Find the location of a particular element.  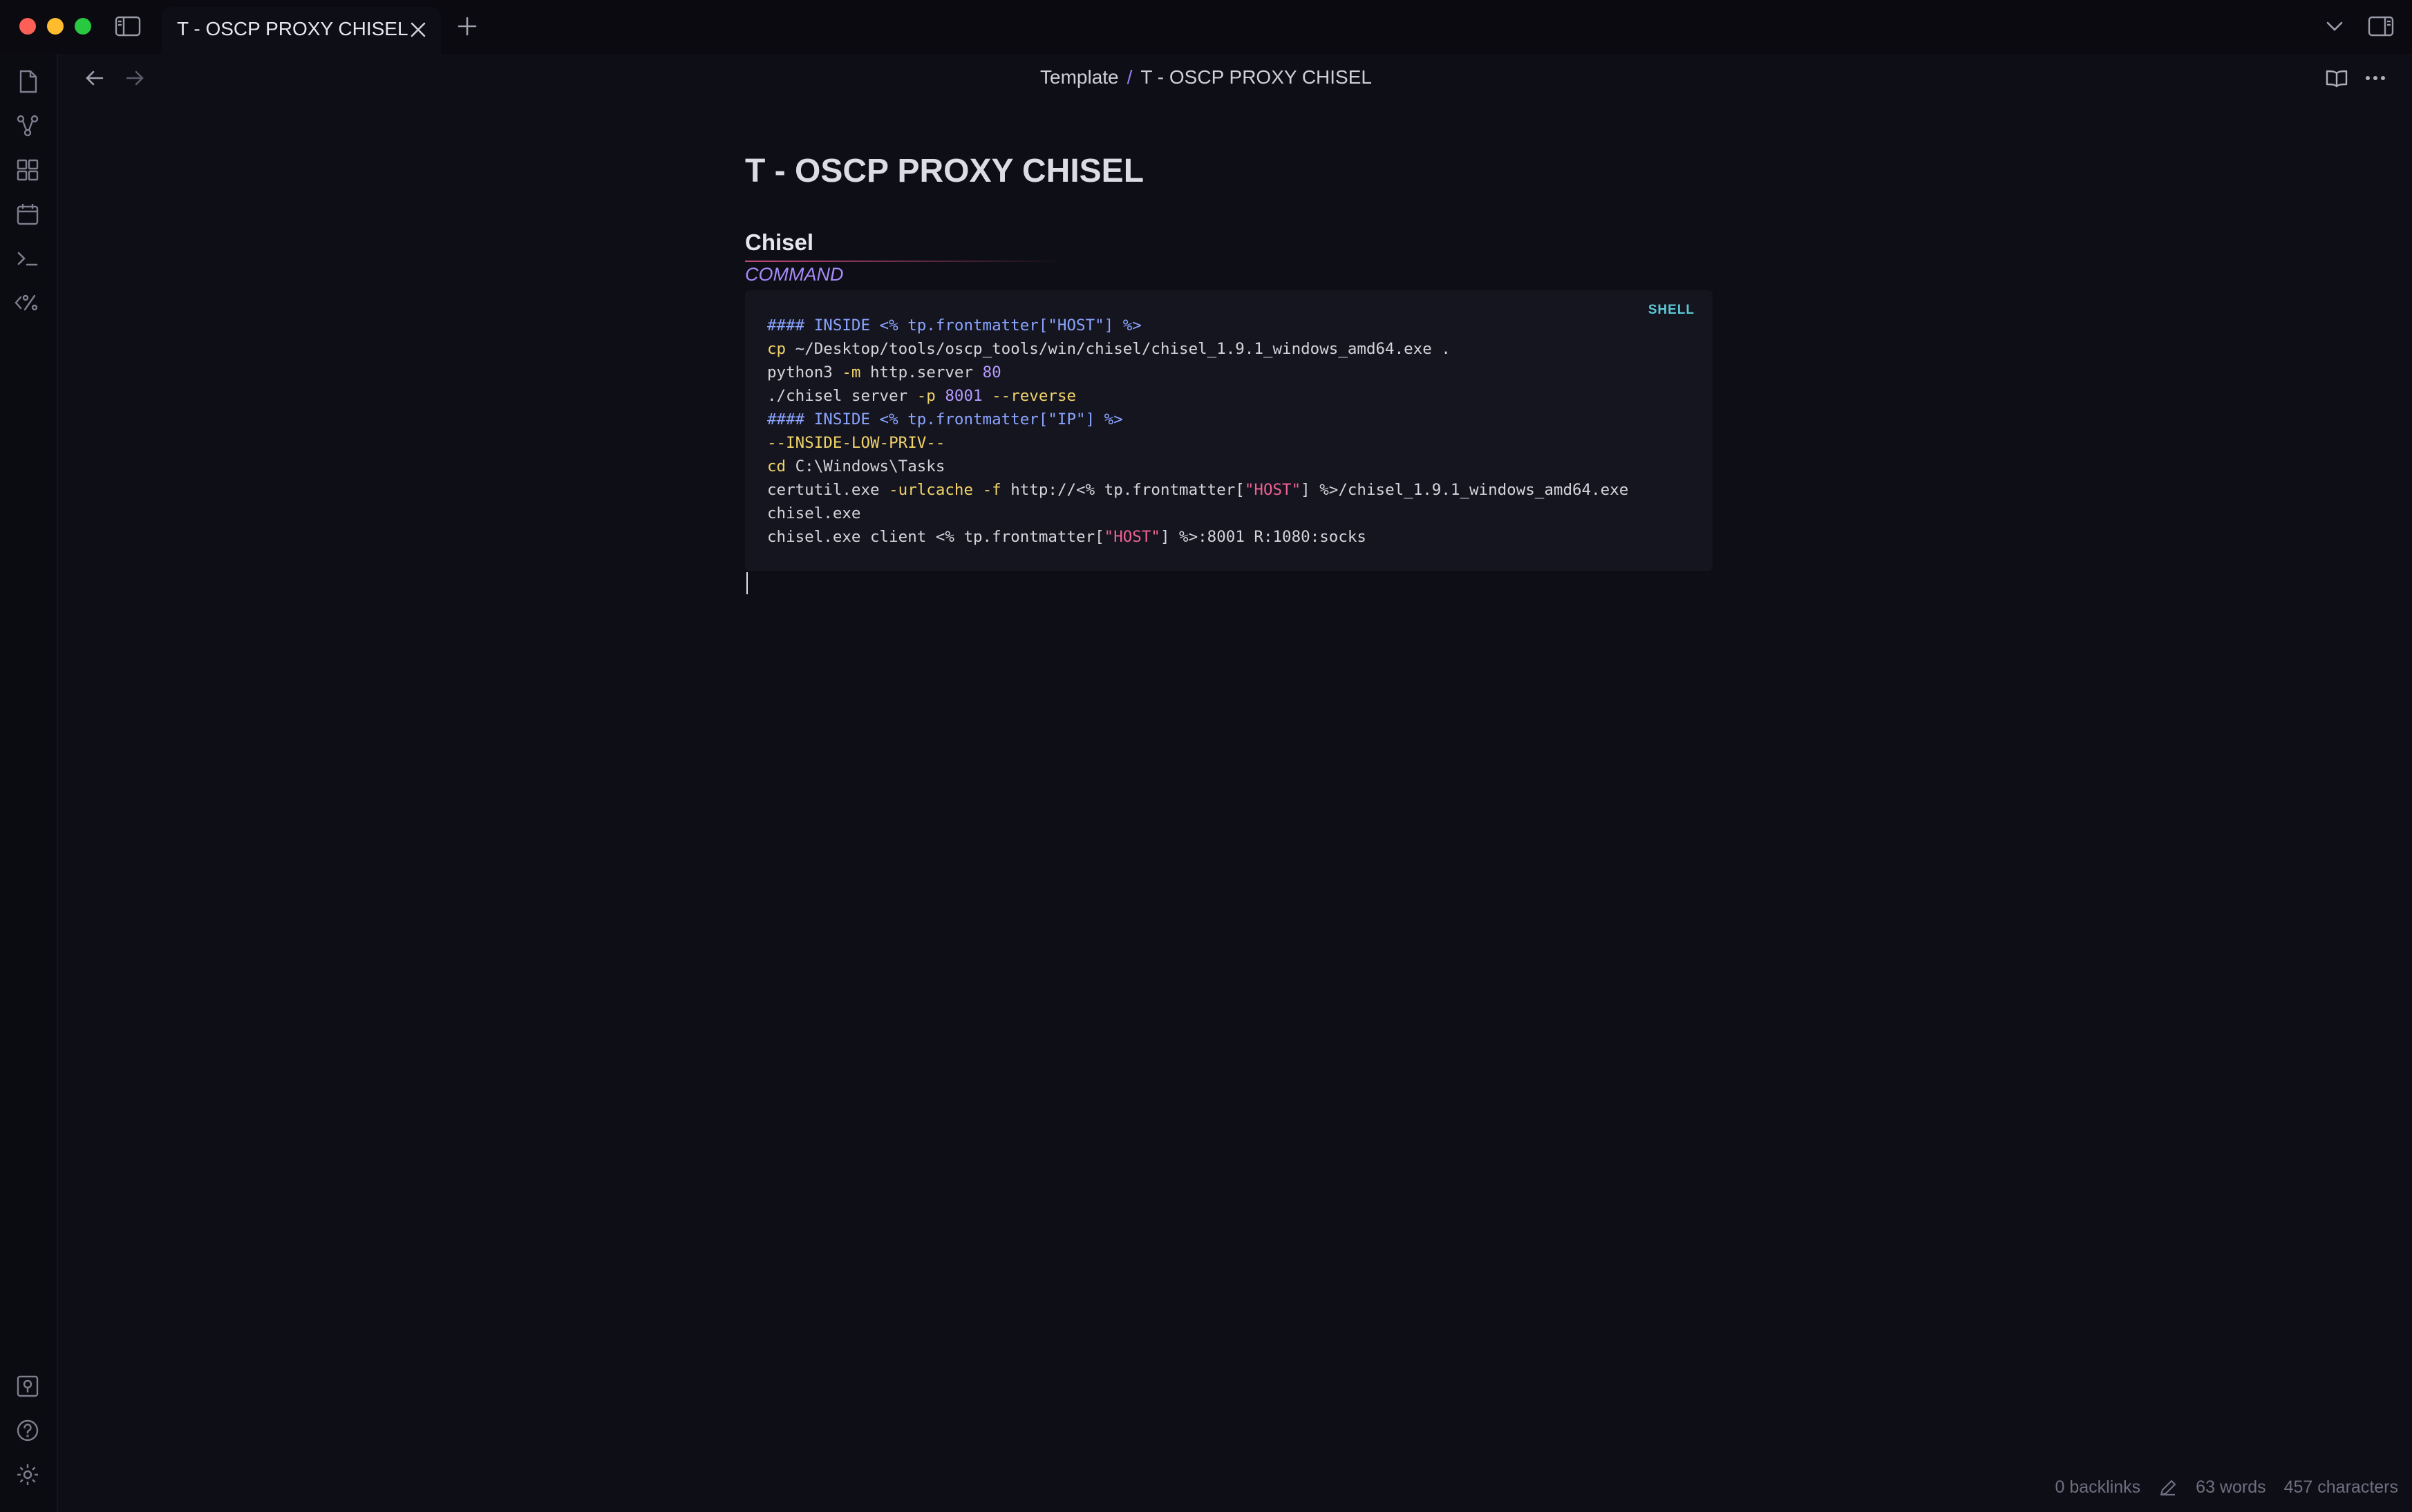

code-token: --reverse is located at coordinates (1034, 396).